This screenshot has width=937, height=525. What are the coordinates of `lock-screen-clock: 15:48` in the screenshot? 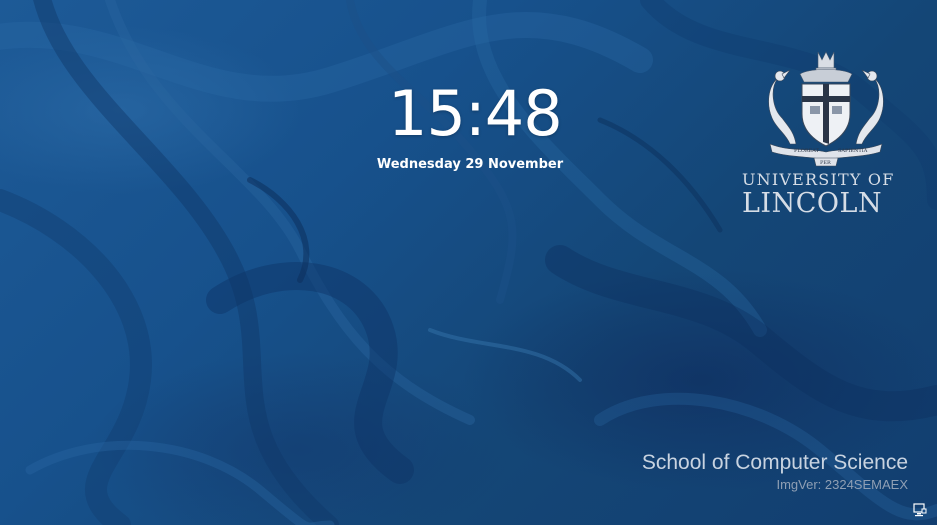 It's located at (475, 113).